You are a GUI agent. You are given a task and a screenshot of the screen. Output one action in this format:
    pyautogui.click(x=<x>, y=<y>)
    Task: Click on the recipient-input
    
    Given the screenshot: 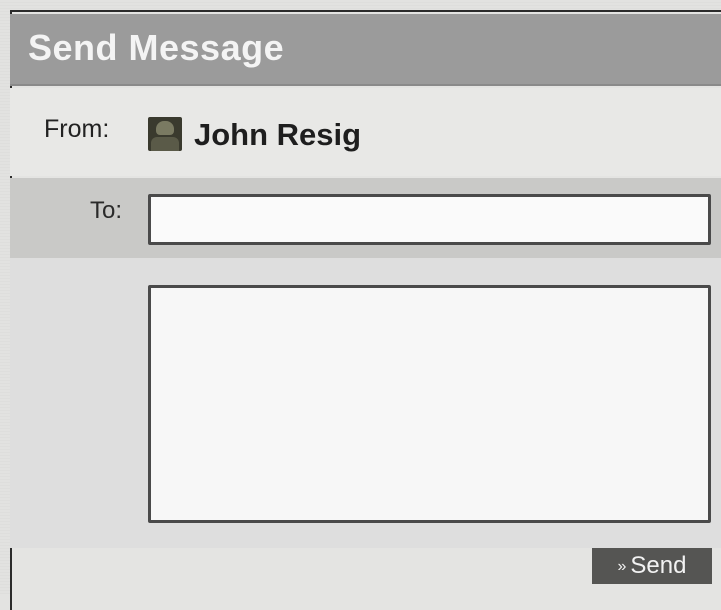 What is the action you would take?
    pyautogui.click(x=429, y=219)
    